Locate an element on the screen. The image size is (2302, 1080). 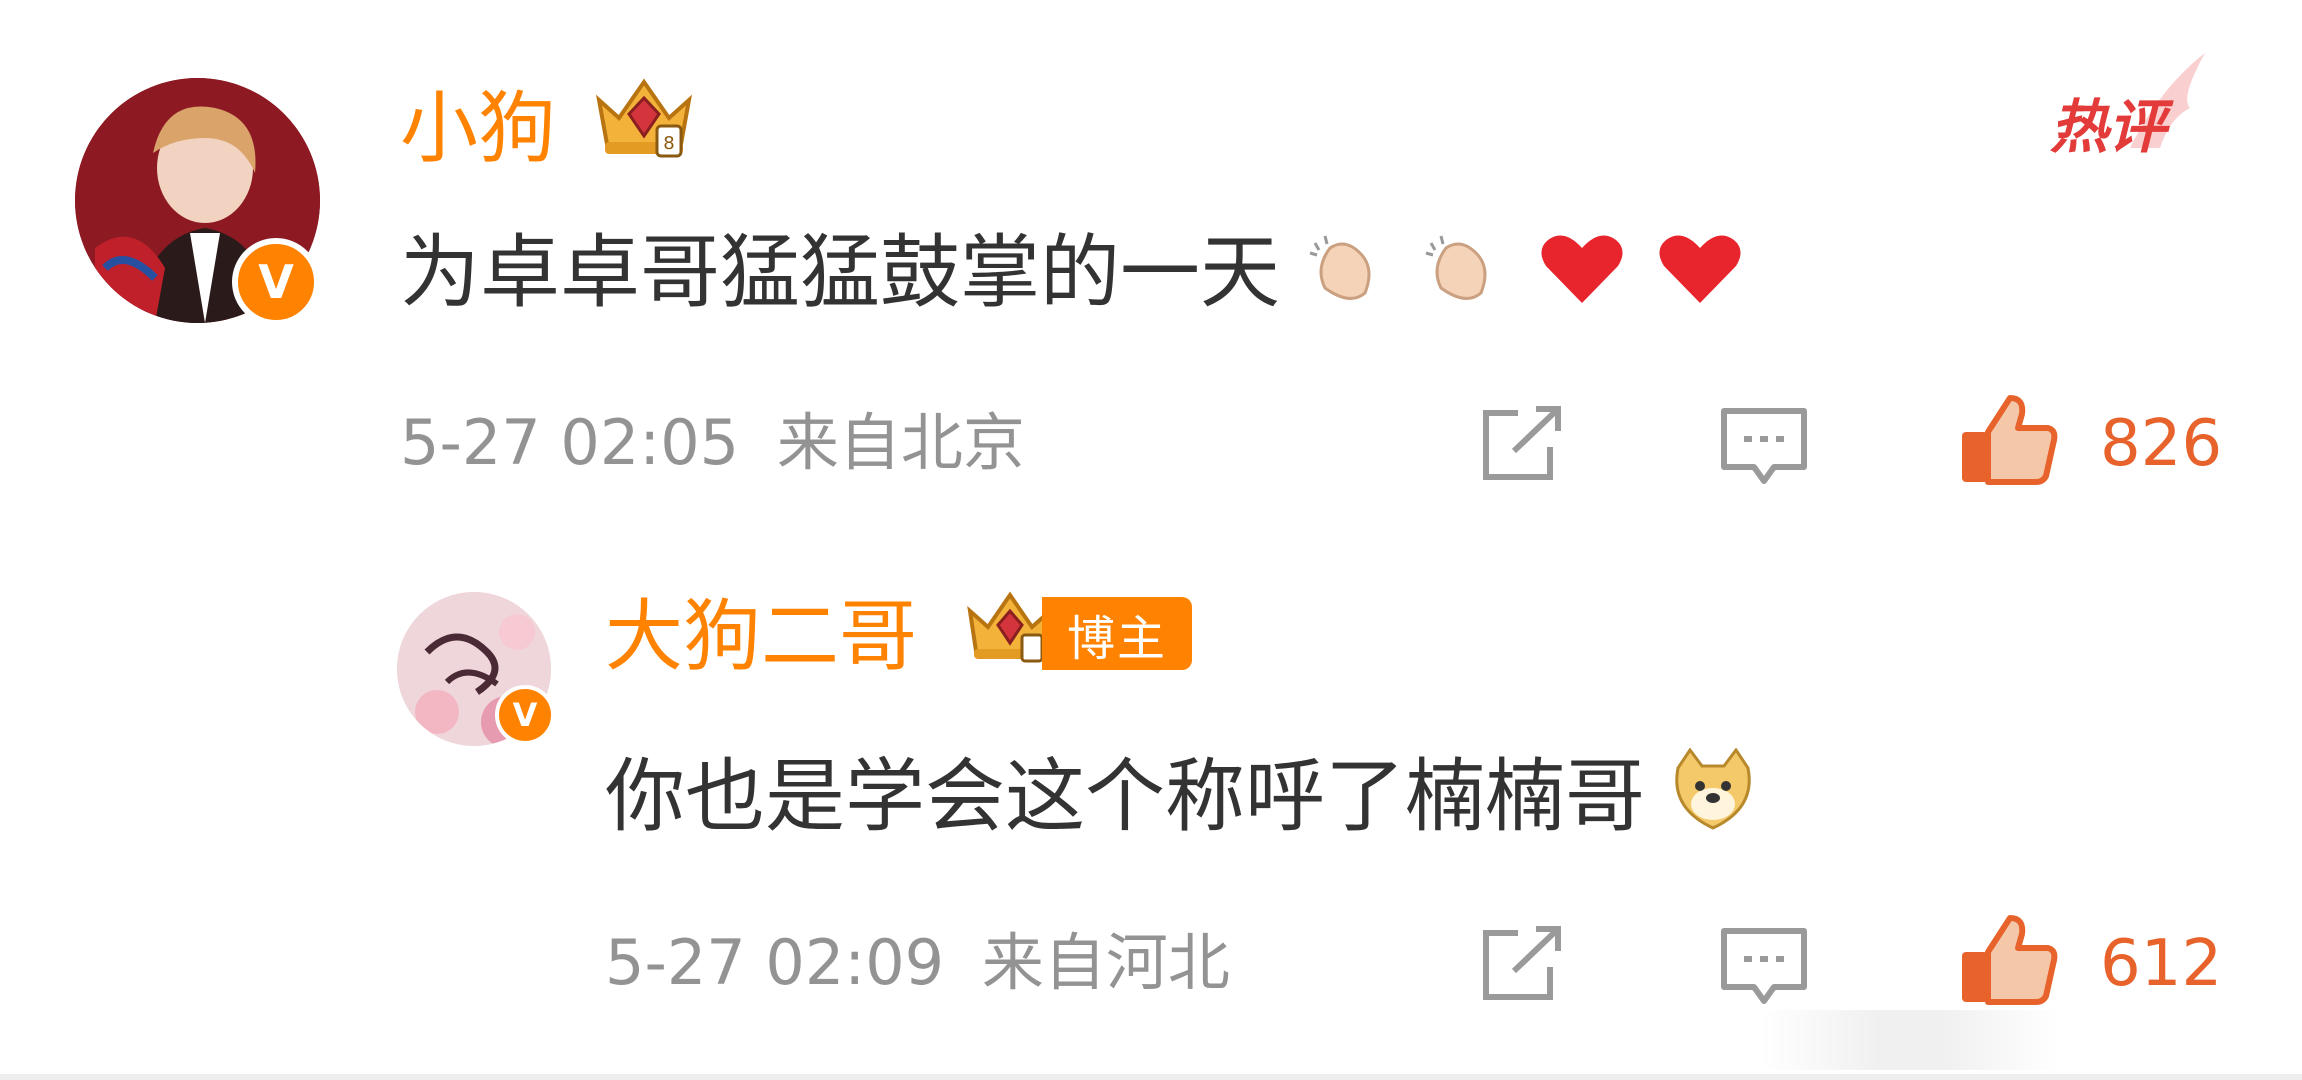
comment-time: 5-27 02:09 is located at coordinates (775, 962).